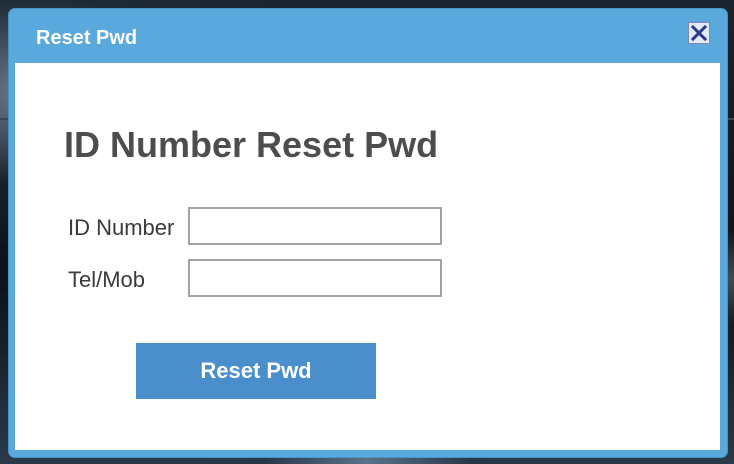  Describe the element at coordinates (87, 38) in the screenshot. I see `dialog-title: Reset Pwd` at that location.